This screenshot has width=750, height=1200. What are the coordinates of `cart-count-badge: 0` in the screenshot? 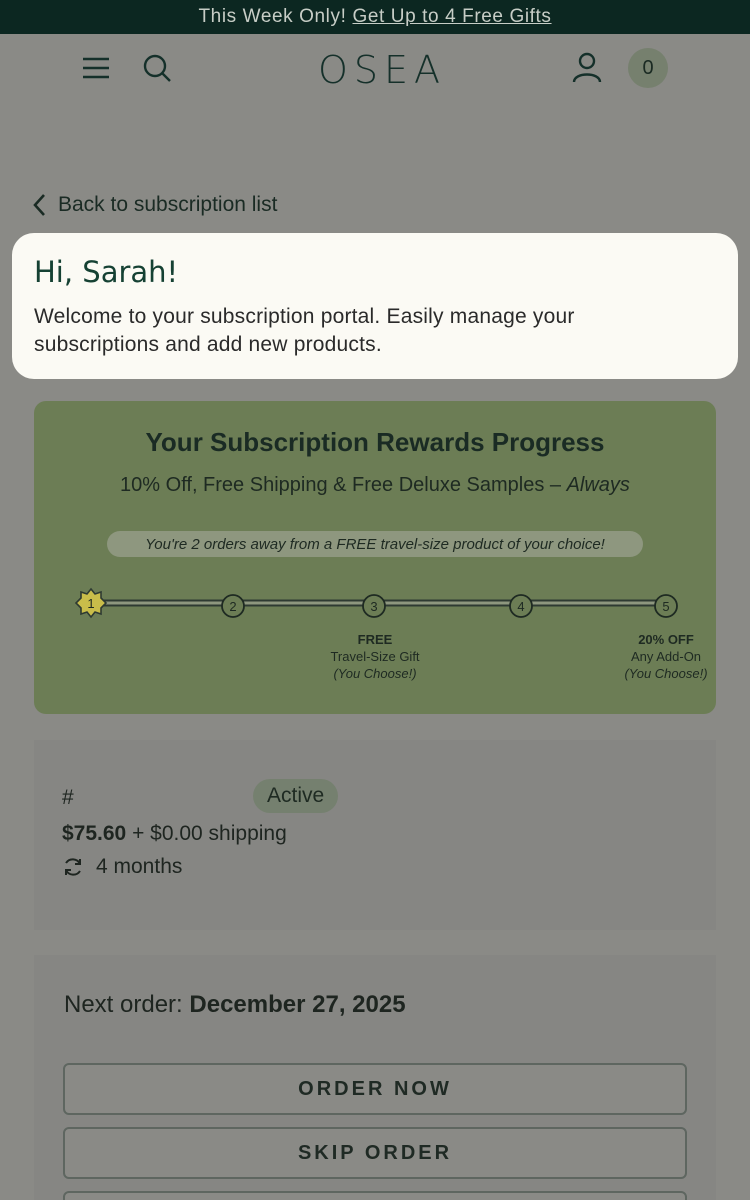 It's located at (648, 68).